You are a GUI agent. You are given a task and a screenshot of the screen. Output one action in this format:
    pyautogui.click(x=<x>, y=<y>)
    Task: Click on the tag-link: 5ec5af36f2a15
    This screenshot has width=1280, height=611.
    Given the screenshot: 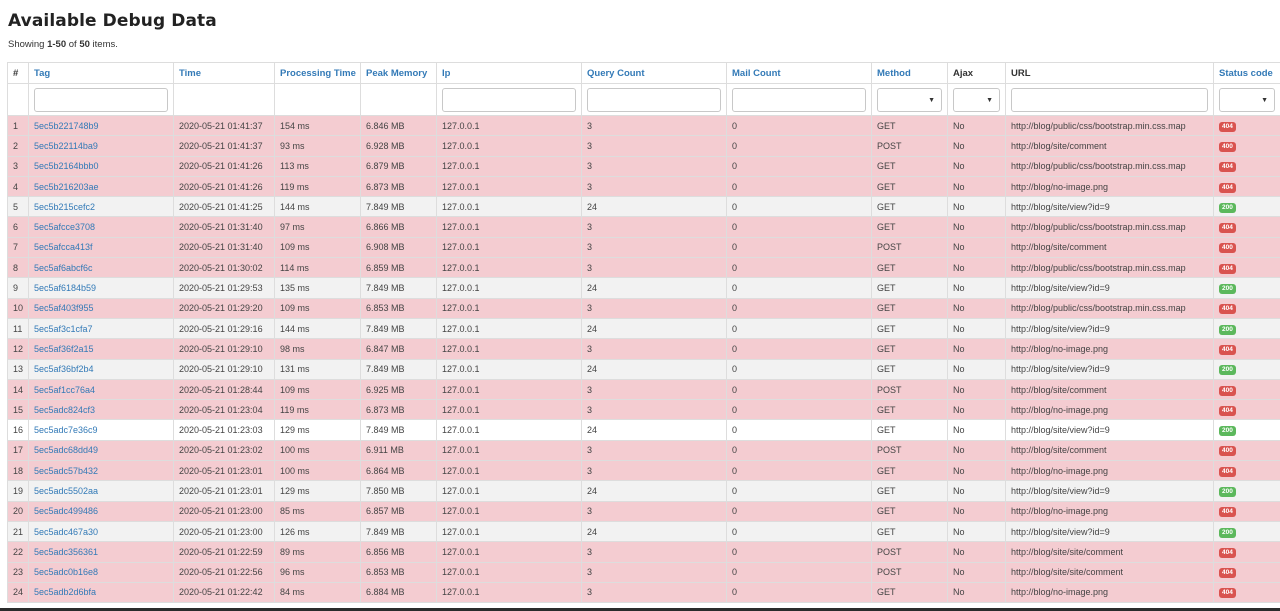 What is the action you would take?
    pyautogui.click(x=64, y=349)
    